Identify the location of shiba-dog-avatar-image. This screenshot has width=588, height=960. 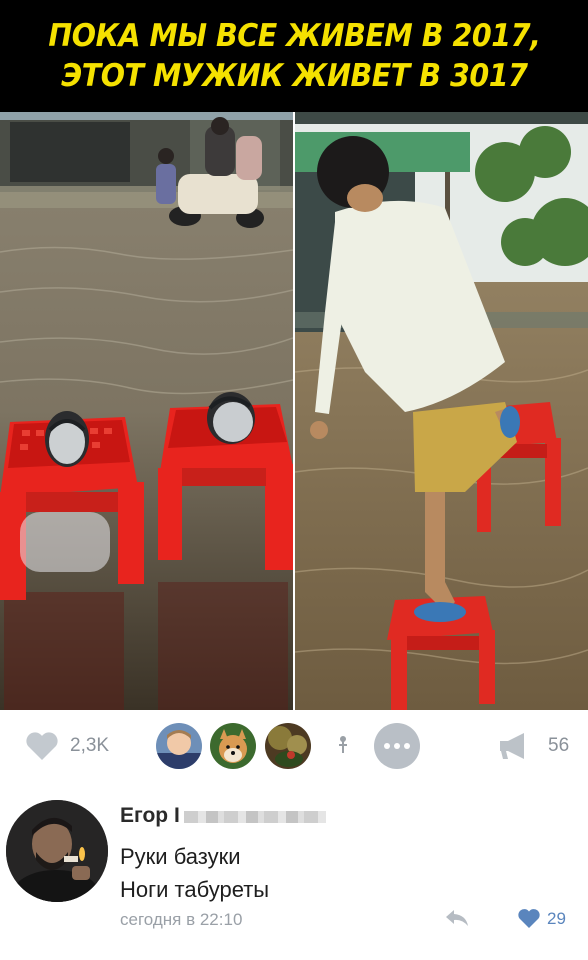
(233, 746).